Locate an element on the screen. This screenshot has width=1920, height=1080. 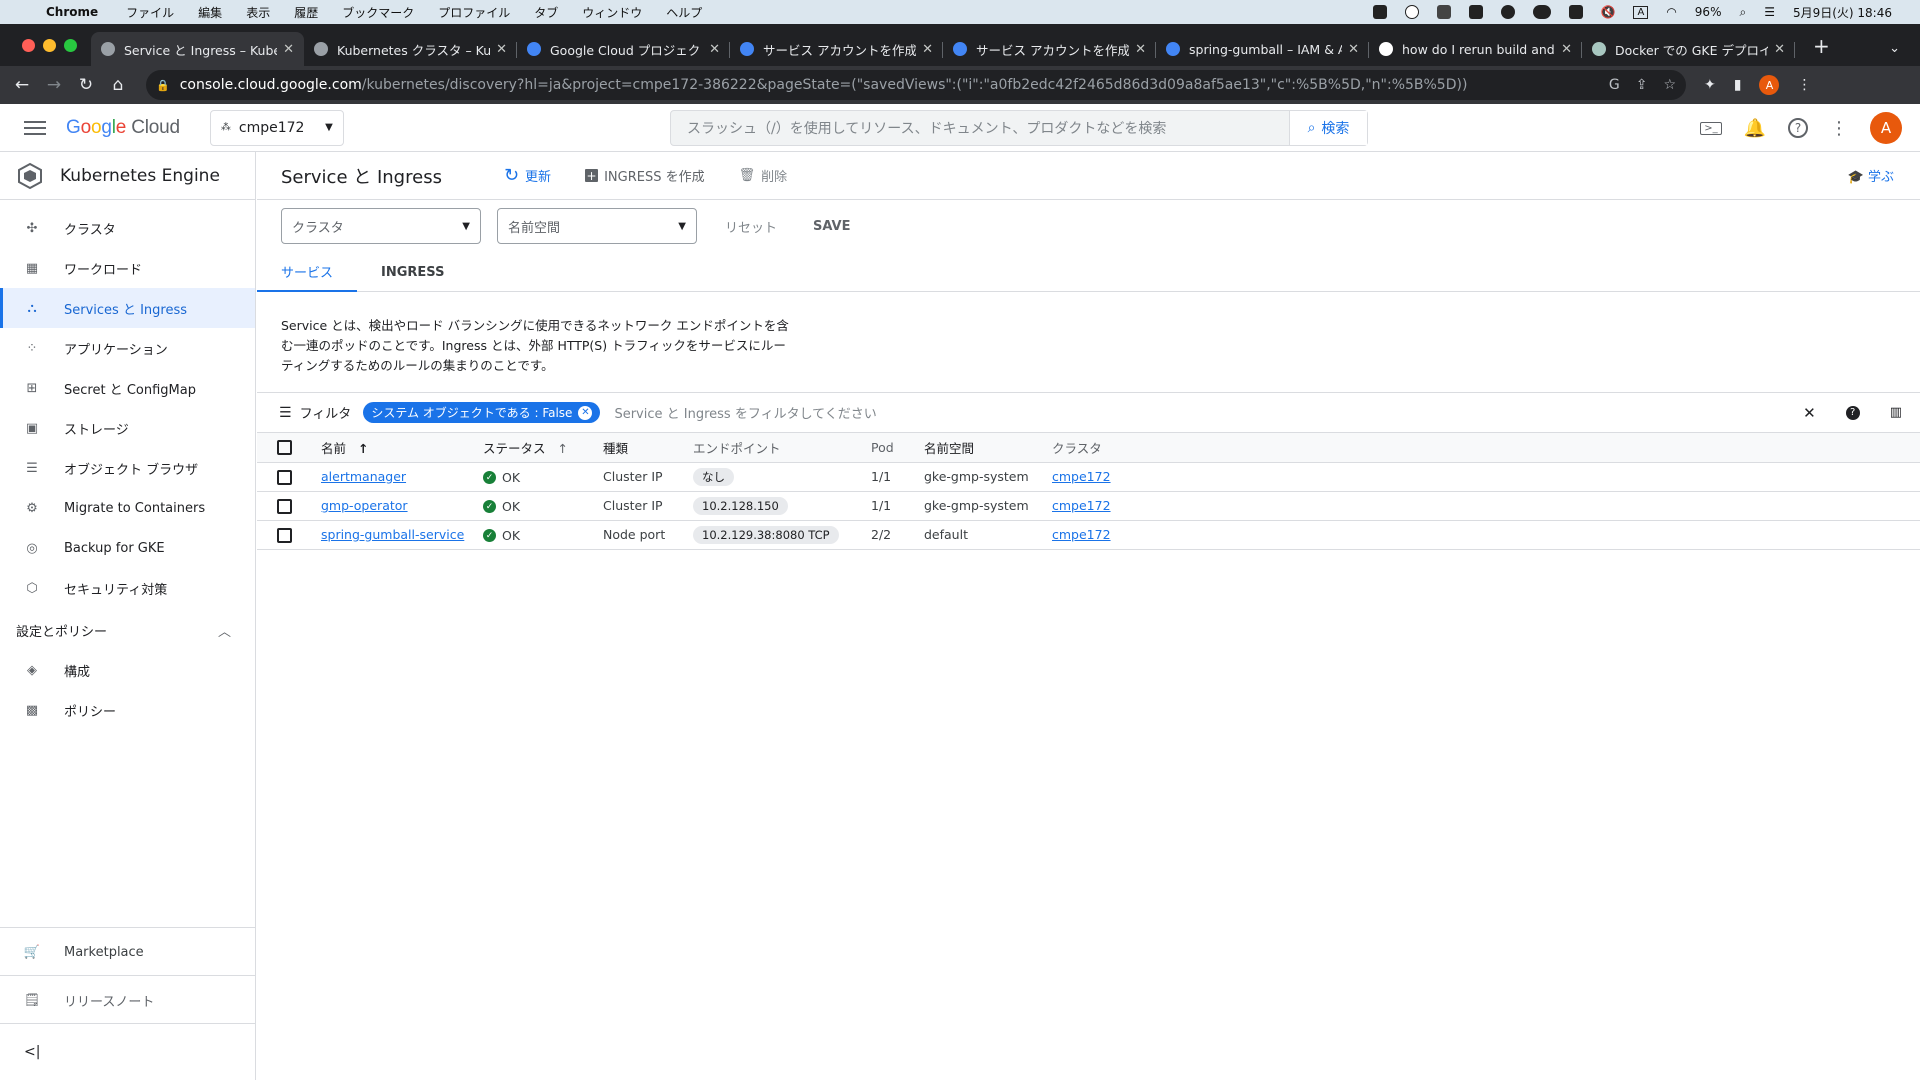
cloud-shell-icon: >_ is located at coordinates (1711, 128).